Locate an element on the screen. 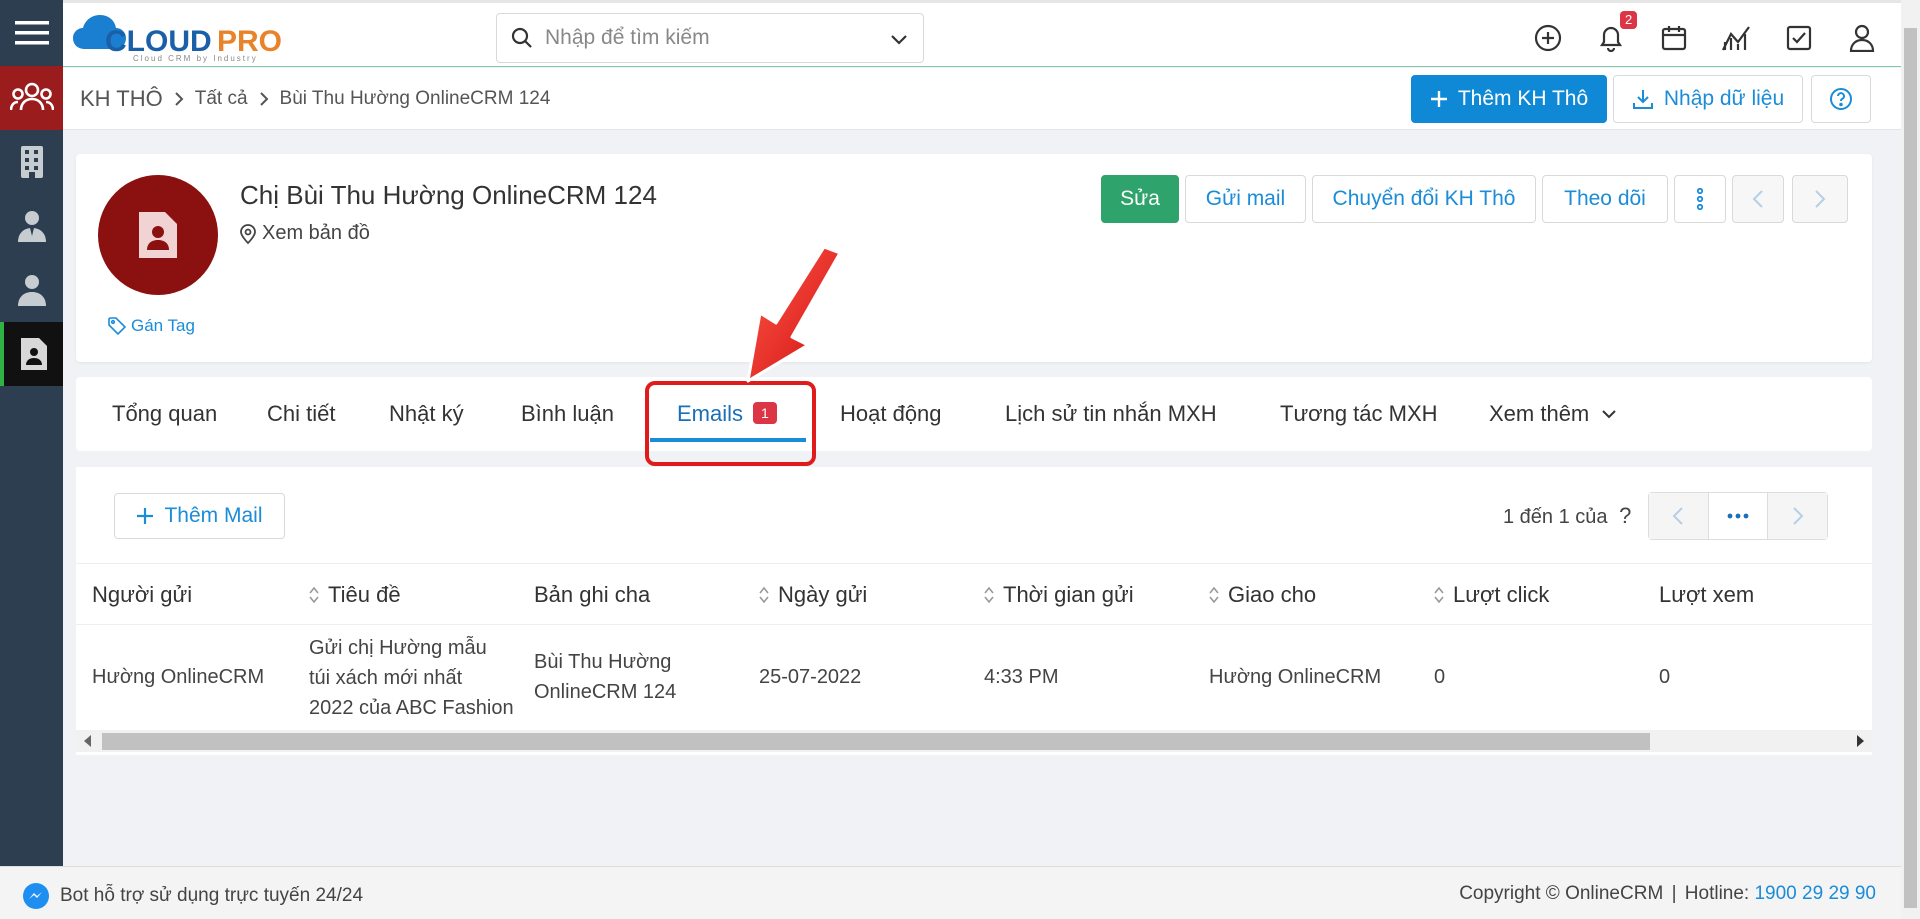 The width and height of the screenshot is (1920, 919). pagination-prev-button is located at coordinates (1679, 516).